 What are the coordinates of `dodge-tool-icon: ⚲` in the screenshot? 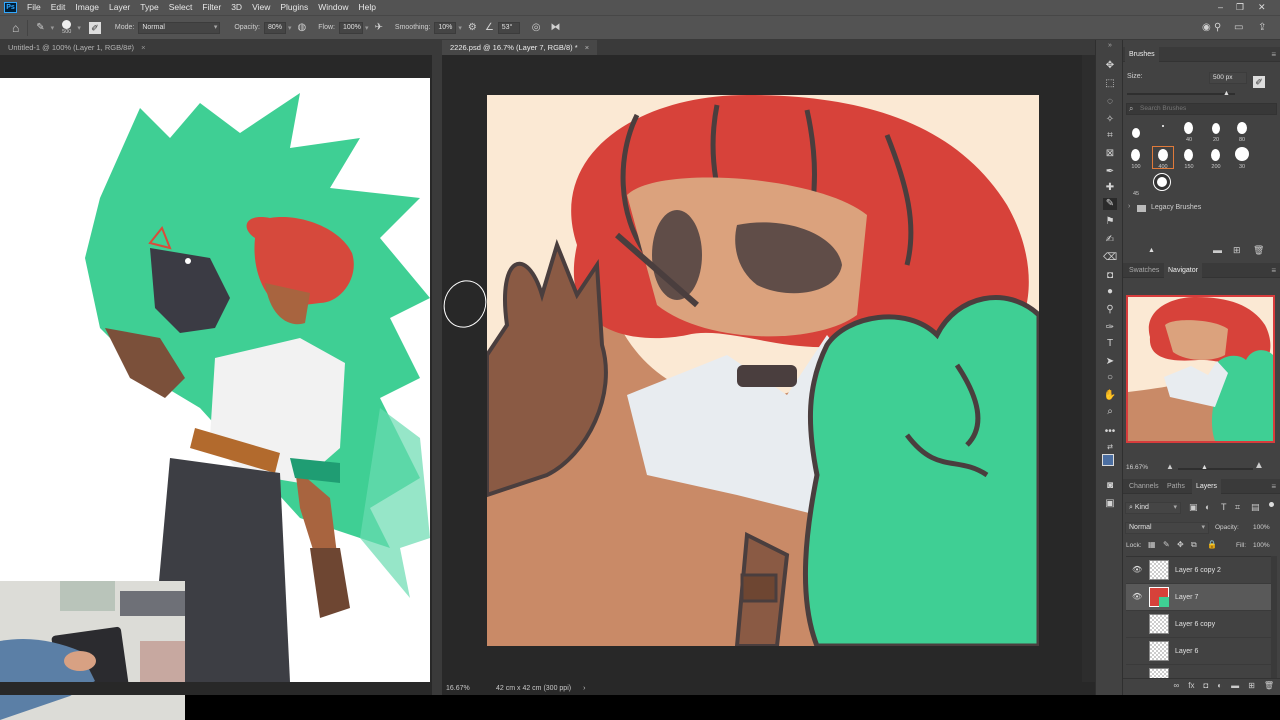 It's located at (1110, 310).